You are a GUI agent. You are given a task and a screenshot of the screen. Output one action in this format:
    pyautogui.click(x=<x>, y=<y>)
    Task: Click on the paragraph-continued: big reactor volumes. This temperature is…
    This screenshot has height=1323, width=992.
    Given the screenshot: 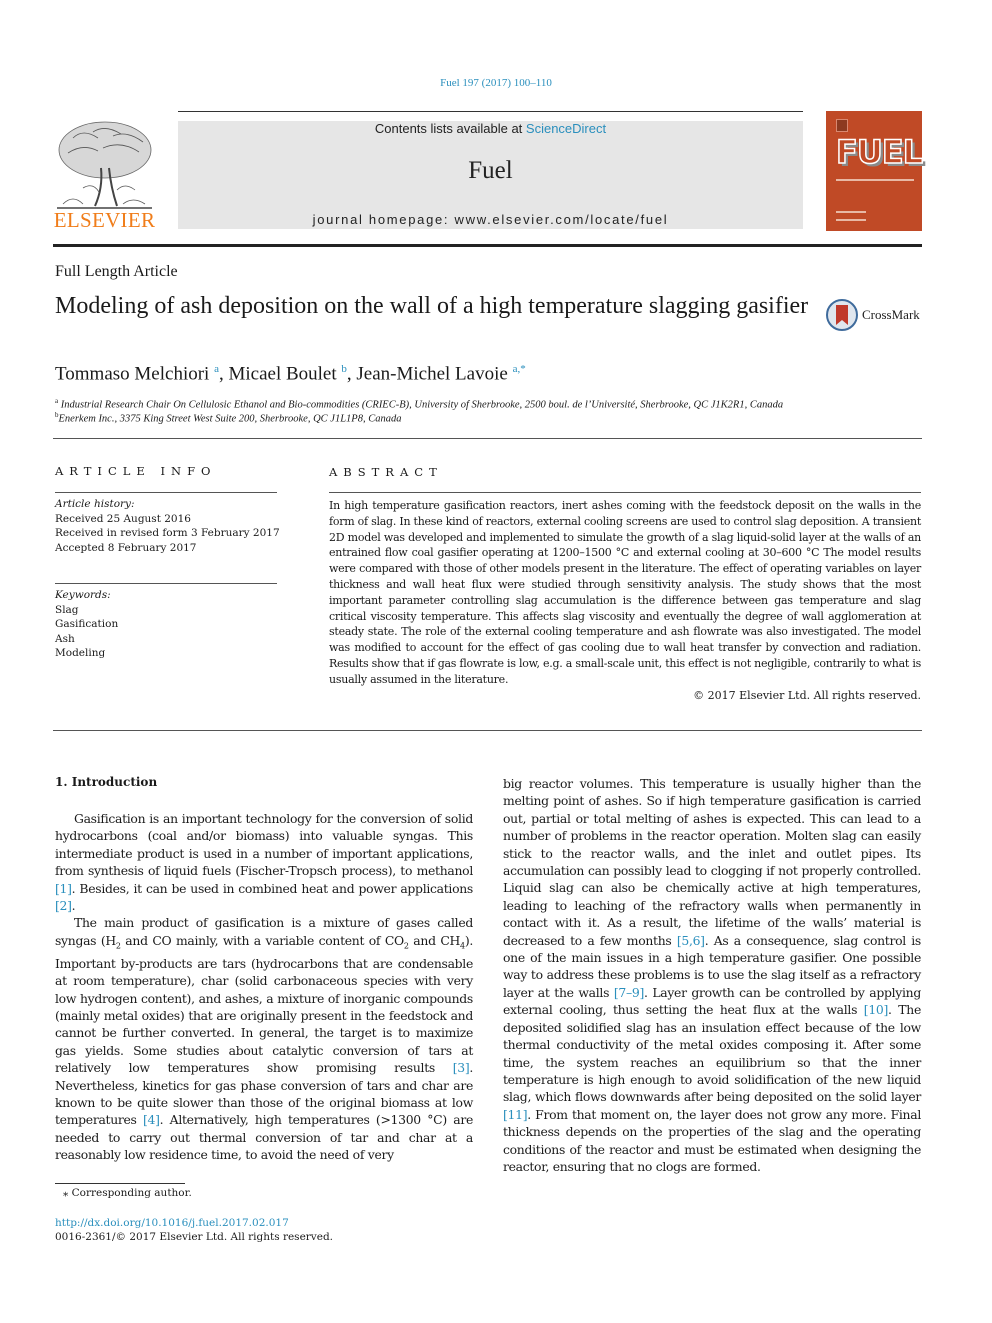 What is the action you would take?
    pyautogui.click(x=712, y=975)
    